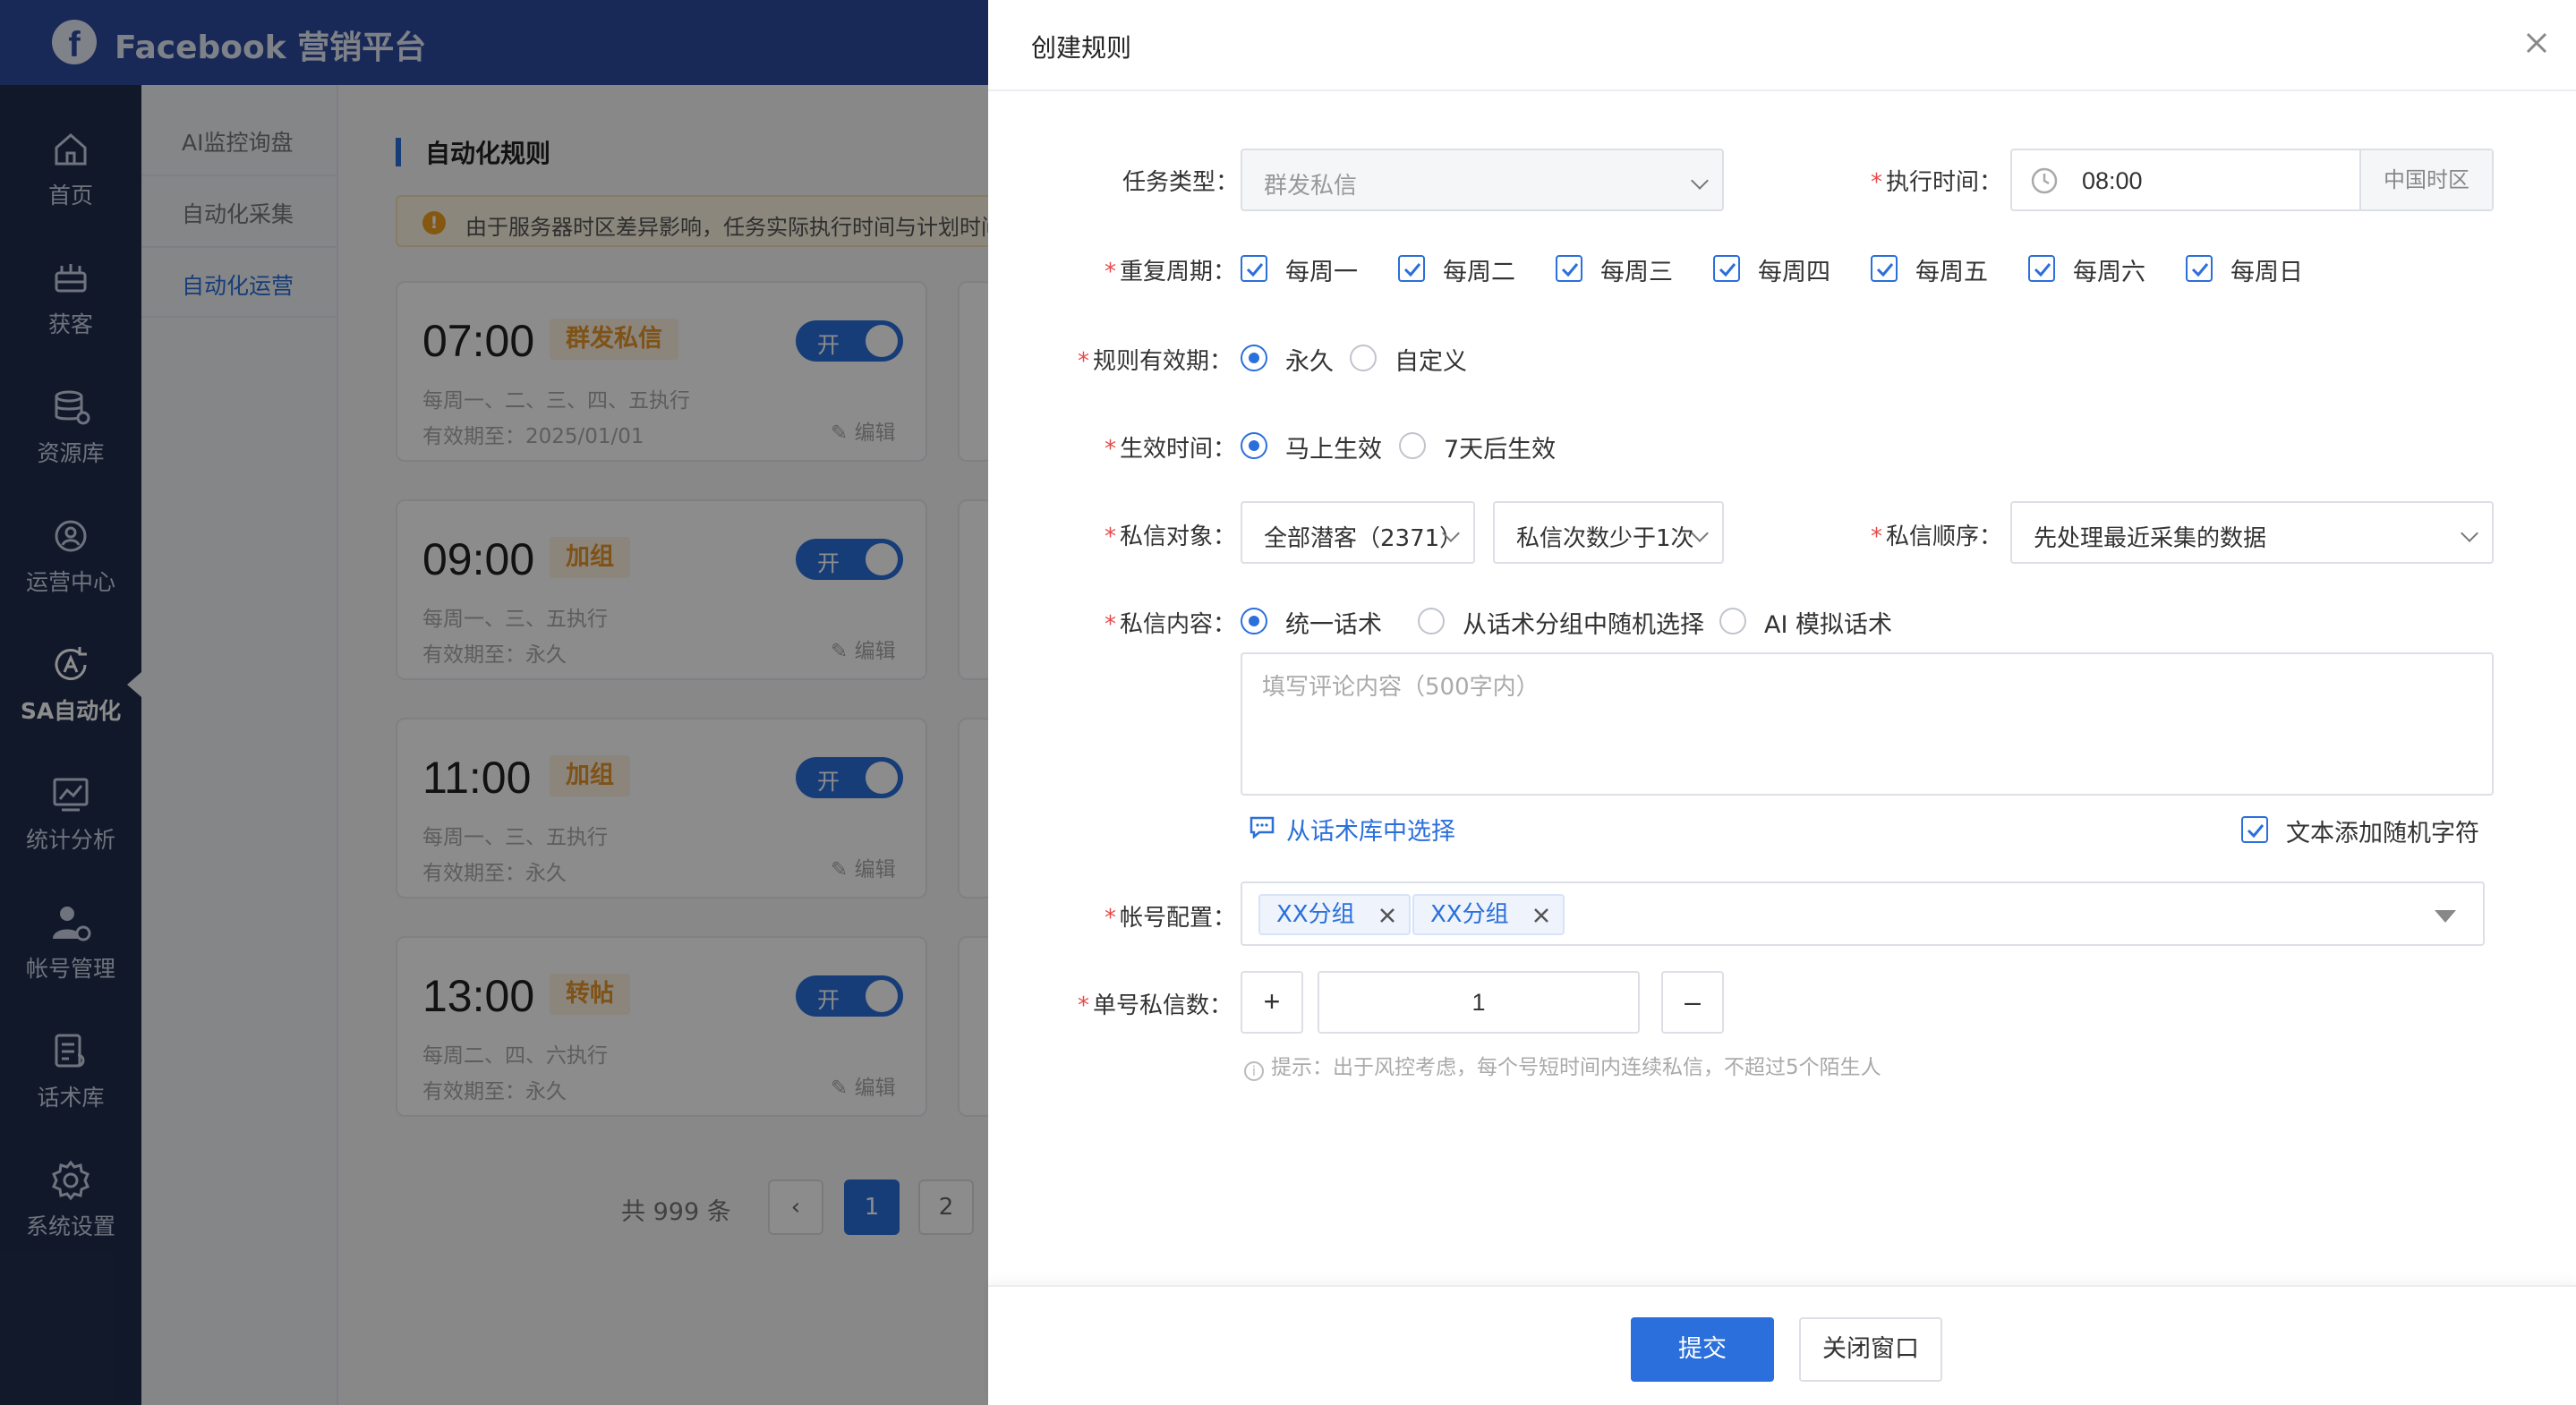  What do you see at coordinates (2537, 43) in the screenshot?
I see `close-icon` at bounding box center [2537, 43].